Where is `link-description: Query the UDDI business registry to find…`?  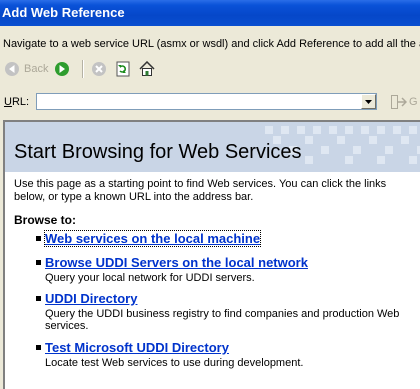
link-description: Query the UDDI business registry to find… is located at coordinates (222, 320).